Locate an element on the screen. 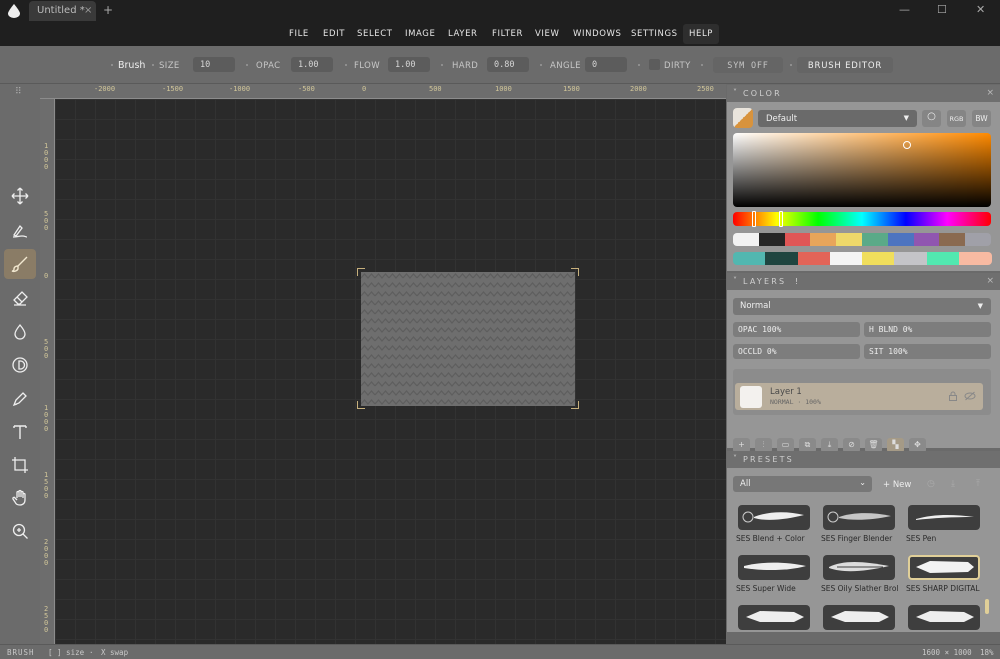 The width and height of the screenshot is (1000, 659). brush-tool-button is located at coordinates (20, 264).